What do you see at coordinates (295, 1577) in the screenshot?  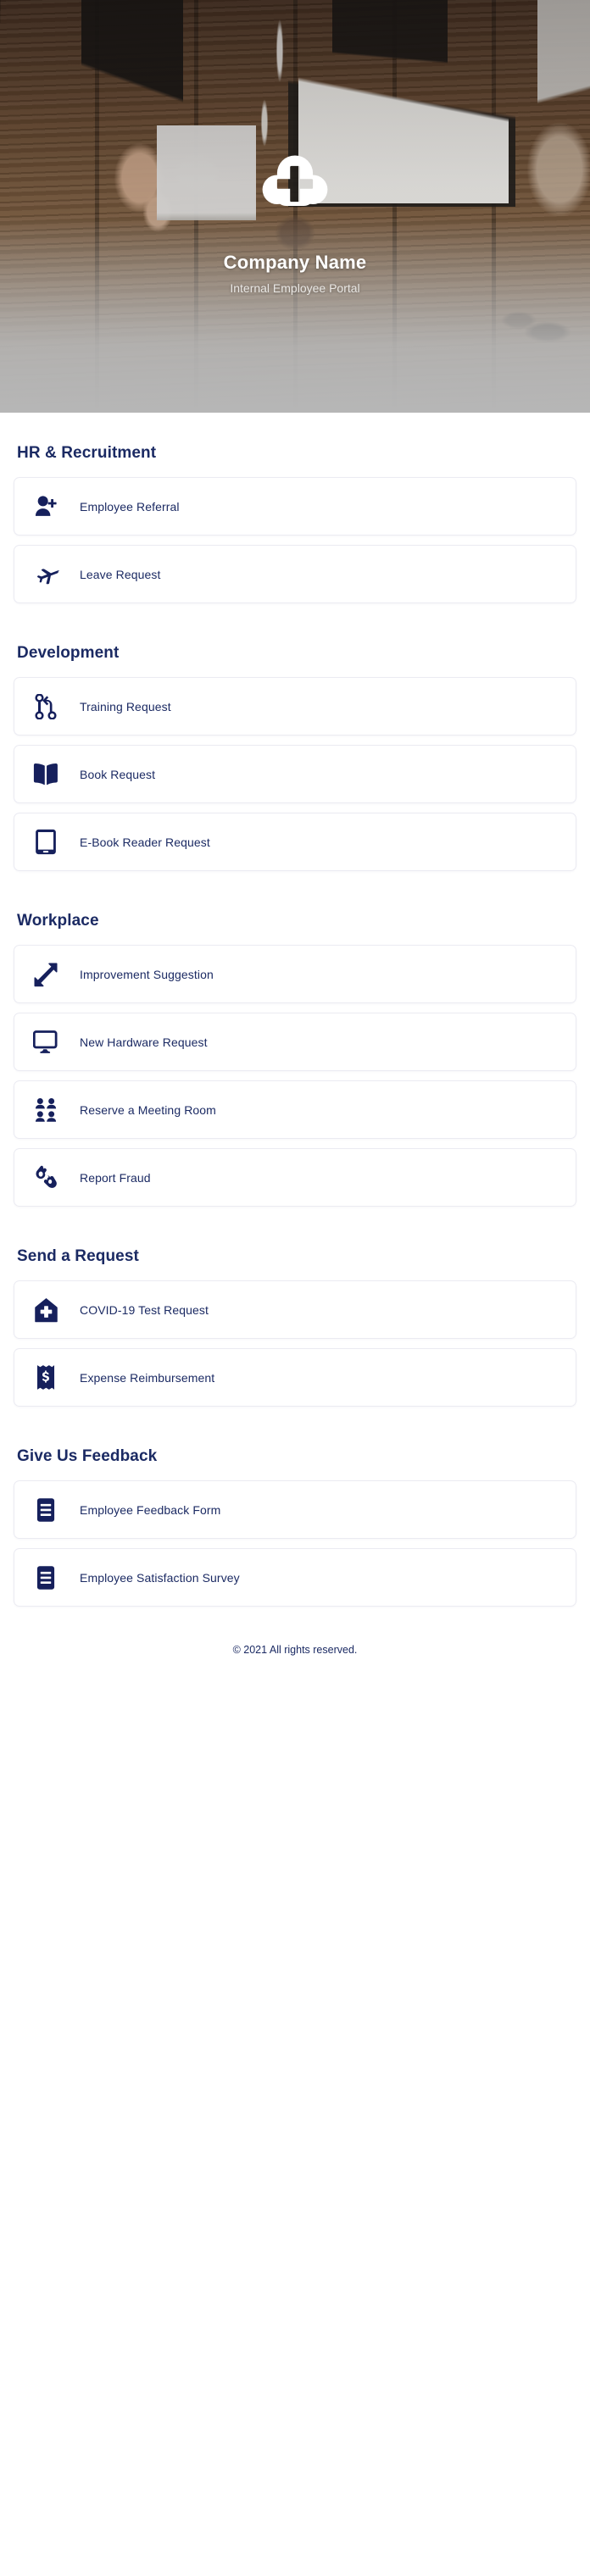 I see `card-employee-satisfaction-survey: Employee Satisfaction Survey` at bounding box center [295, 1577].